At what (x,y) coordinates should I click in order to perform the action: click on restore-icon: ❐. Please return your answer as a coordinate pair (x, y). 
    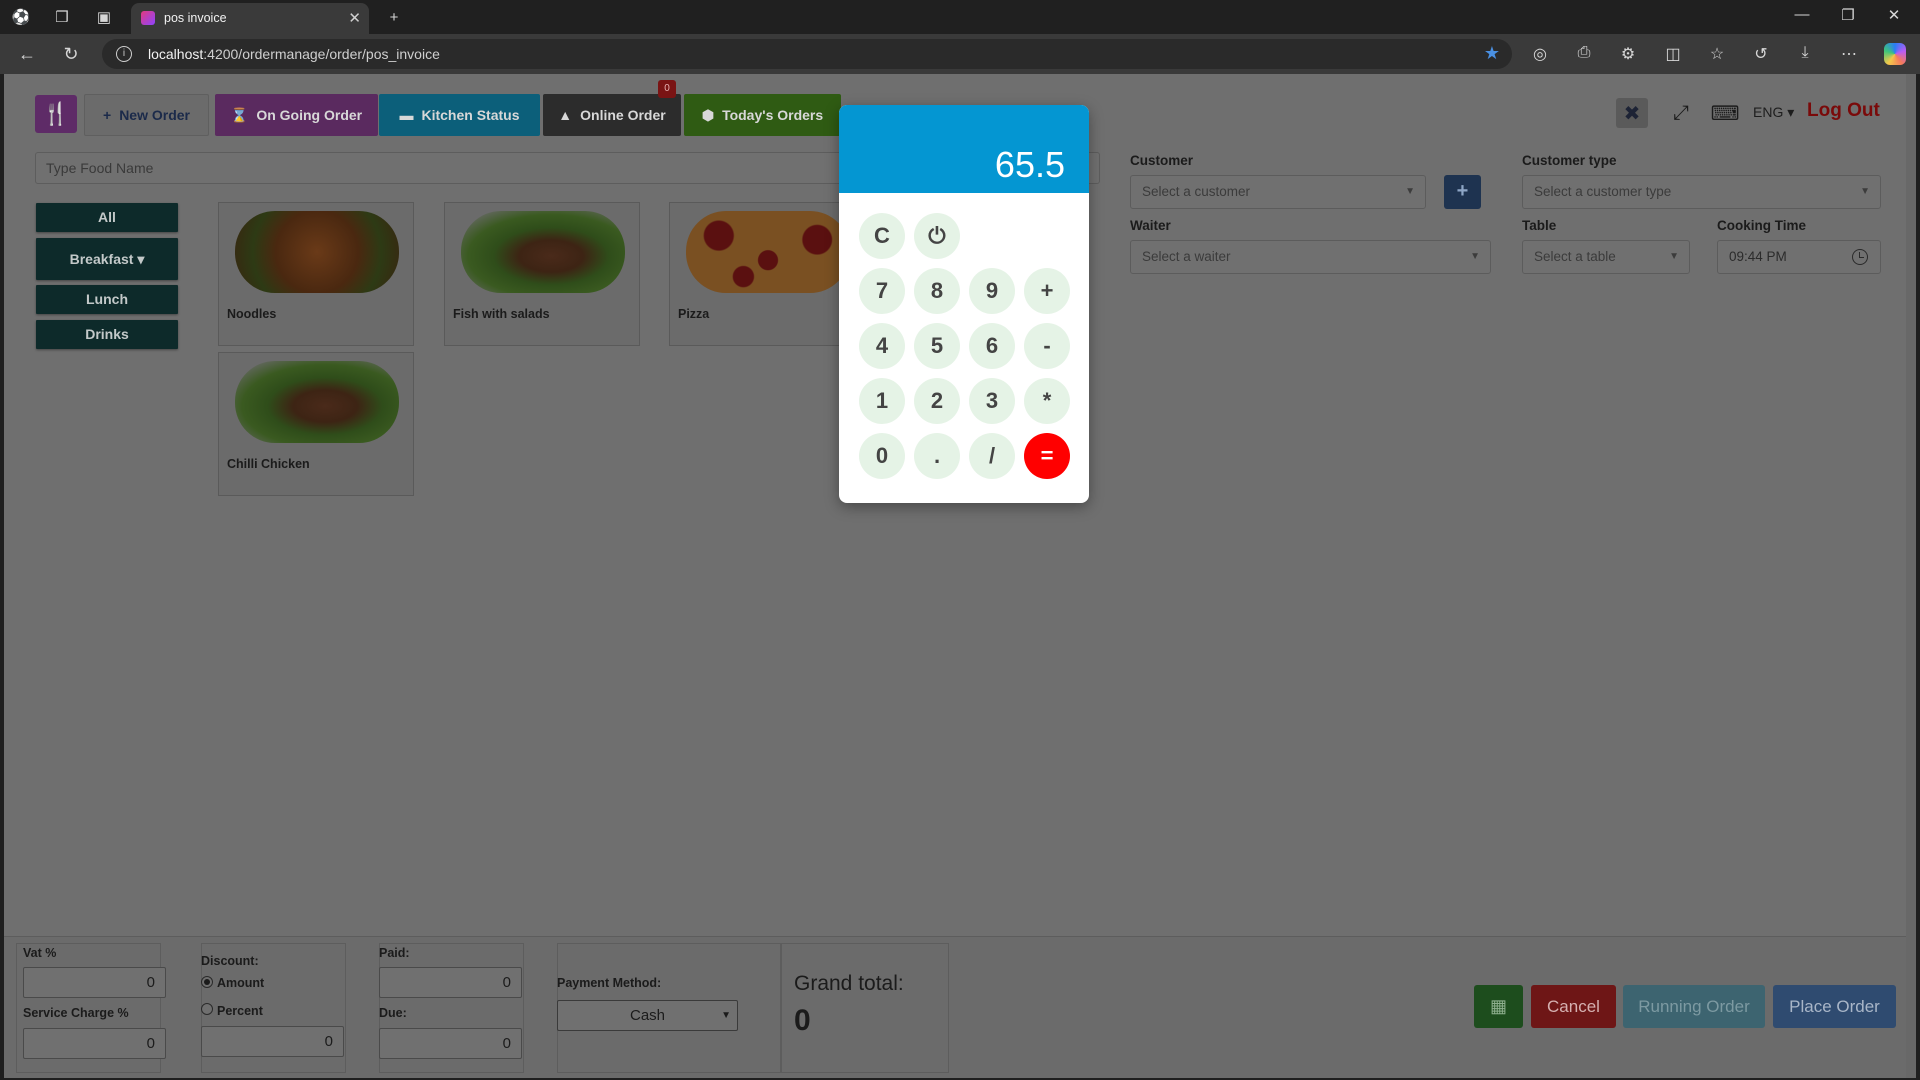
    Looking at the image, I should click on (1848, 15).